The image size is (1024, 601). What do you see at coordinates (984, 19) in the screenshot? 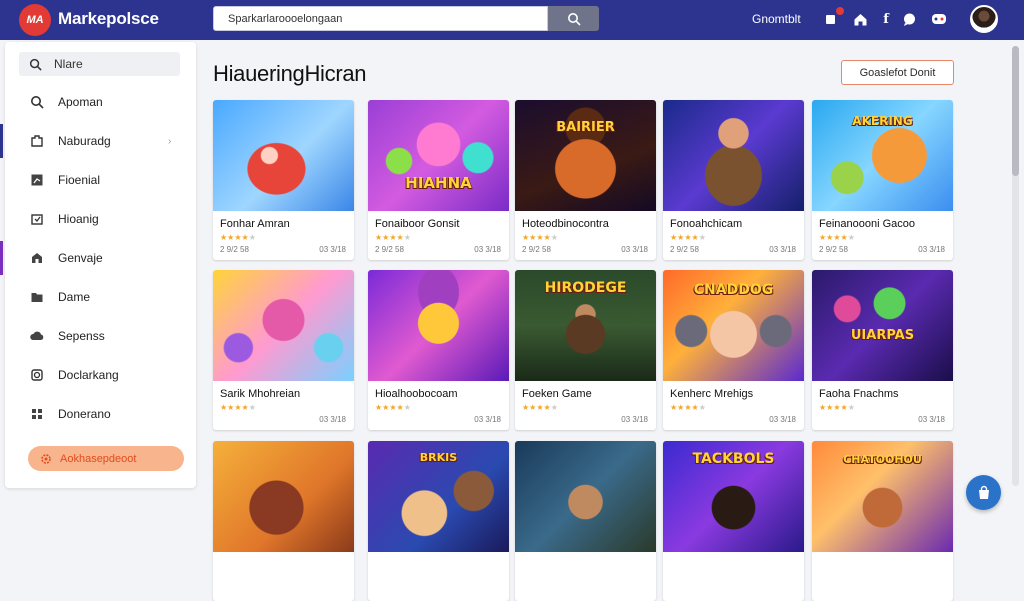
I see `user-avatar` at bounding box center [984, 19].